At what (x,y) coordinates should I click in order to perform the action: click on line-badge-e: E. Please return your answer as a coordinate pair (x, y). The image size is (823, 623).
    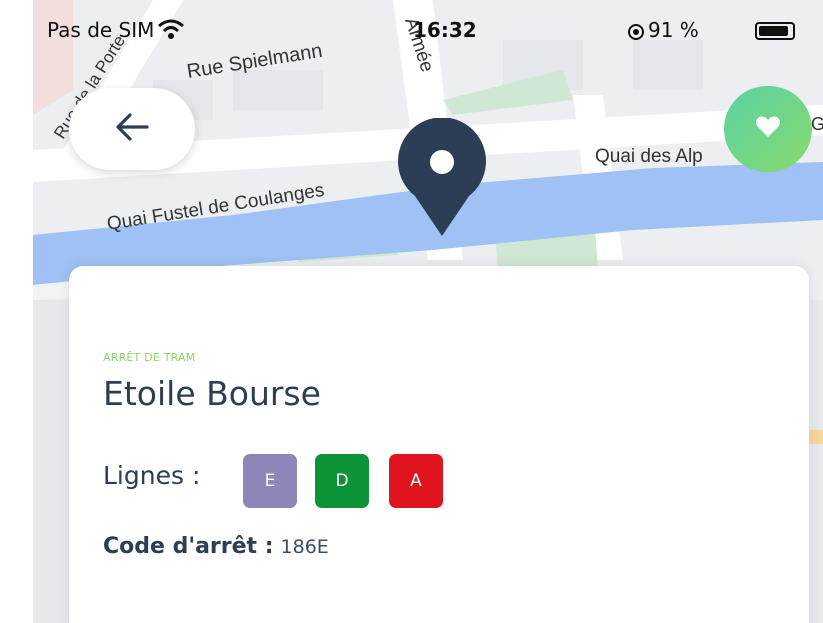
    Looking at the image, I should click on (270, 481).